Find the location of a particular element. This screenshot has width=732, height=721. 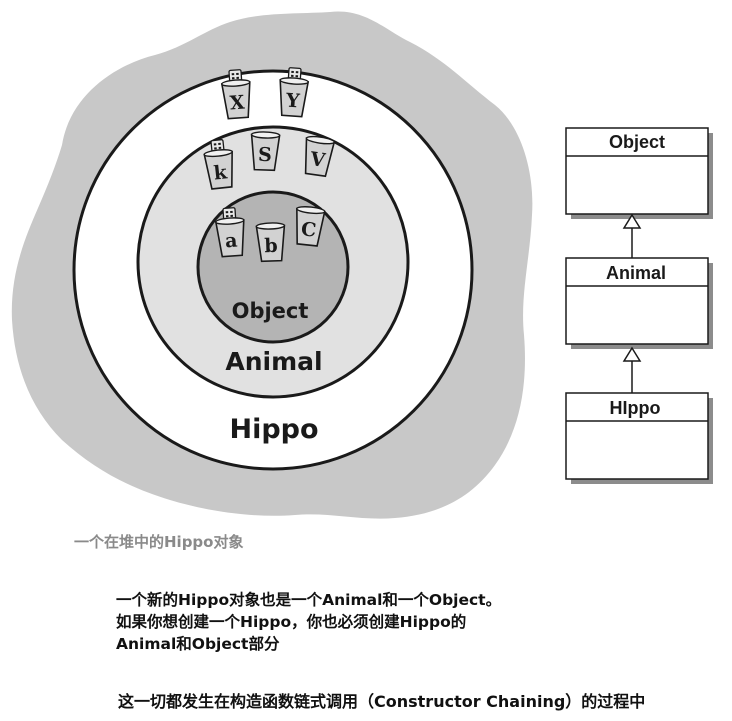

hippo-ring-label: Hippo is located at coordinates (273, 429).